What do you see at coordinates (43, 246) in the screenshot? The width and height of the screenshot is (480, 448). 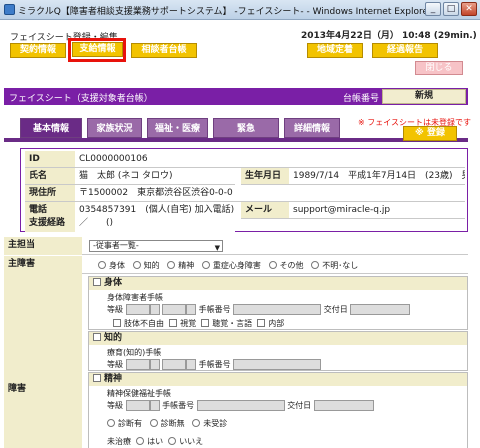 I see `tantou-label: 主担当` at bounding box center [43, 246].